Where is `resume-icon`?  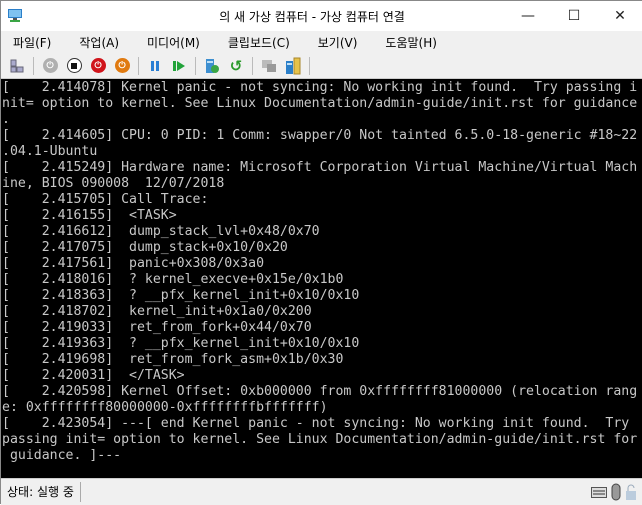
resume-icon is located at coordinates (179, 65).